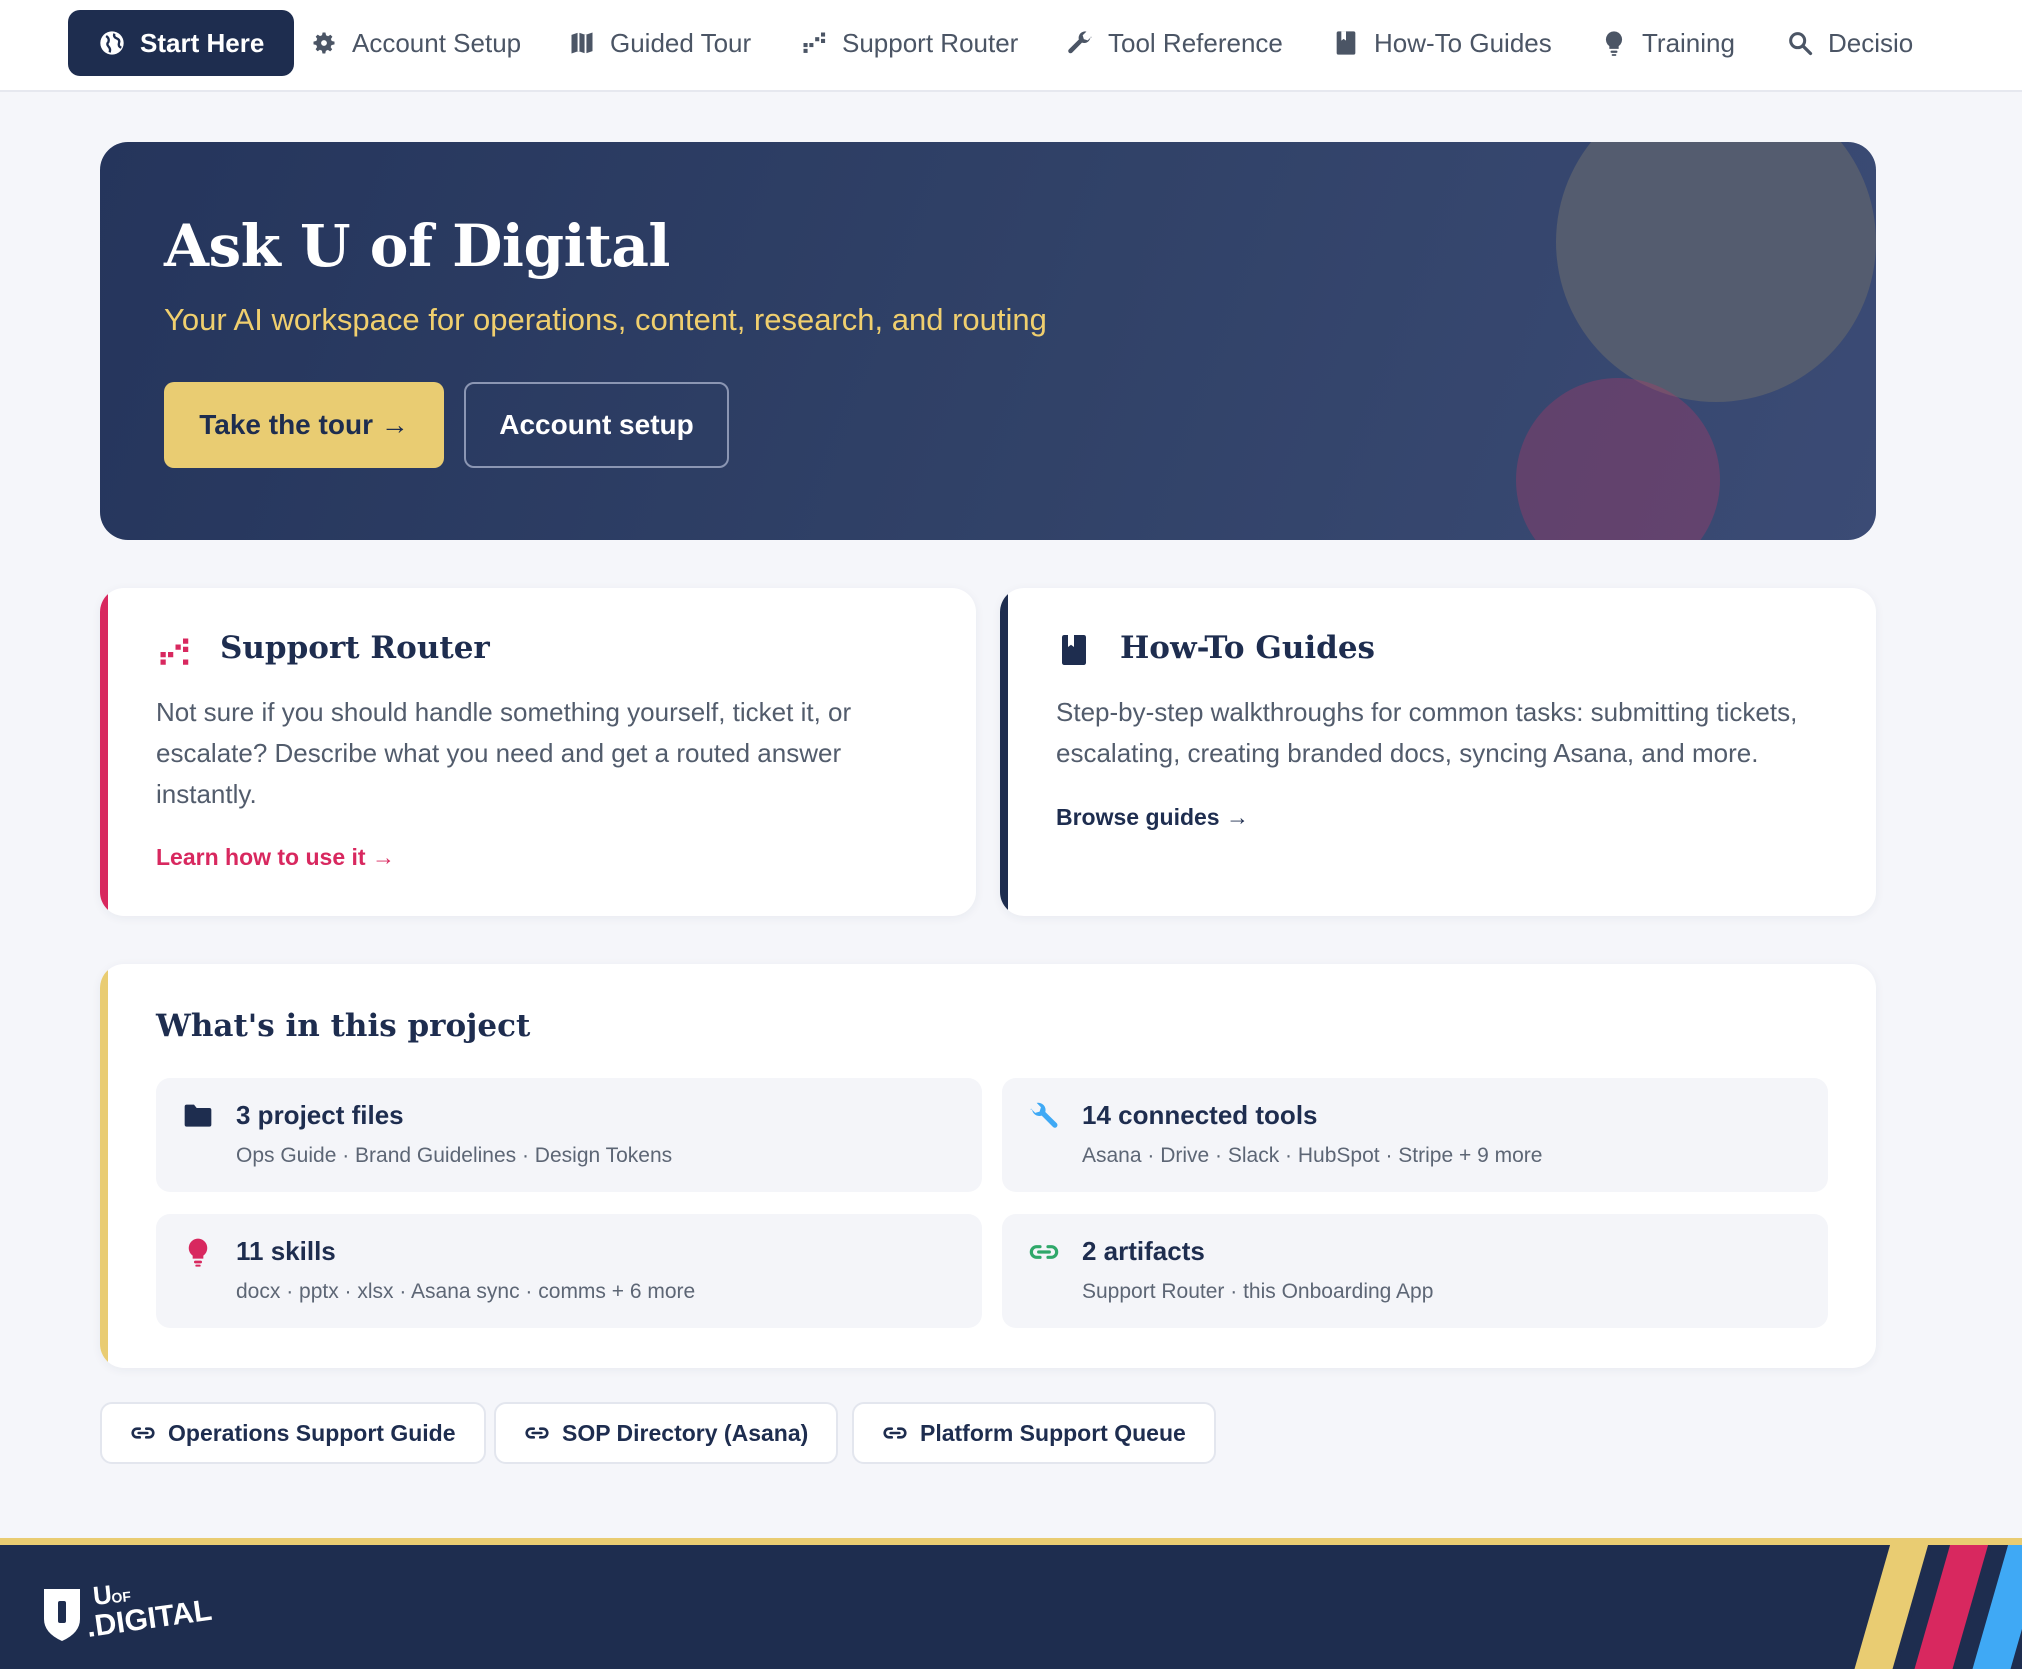  What do you see at coordinates (1195, 42) in the screenshot?
I see `nav-label: Tool Reference` at bounding box center [1195, 42].